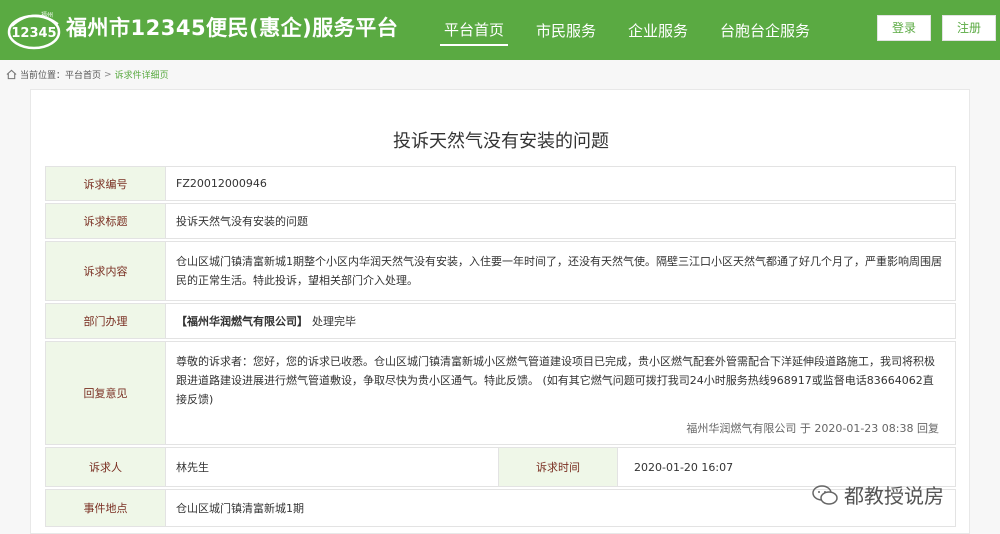 The height and width of the screenshot is (534, 1000). Describe the element at coordinates (106, 321) in the screenshot. I see `dept-label: 部门办理` at that location.